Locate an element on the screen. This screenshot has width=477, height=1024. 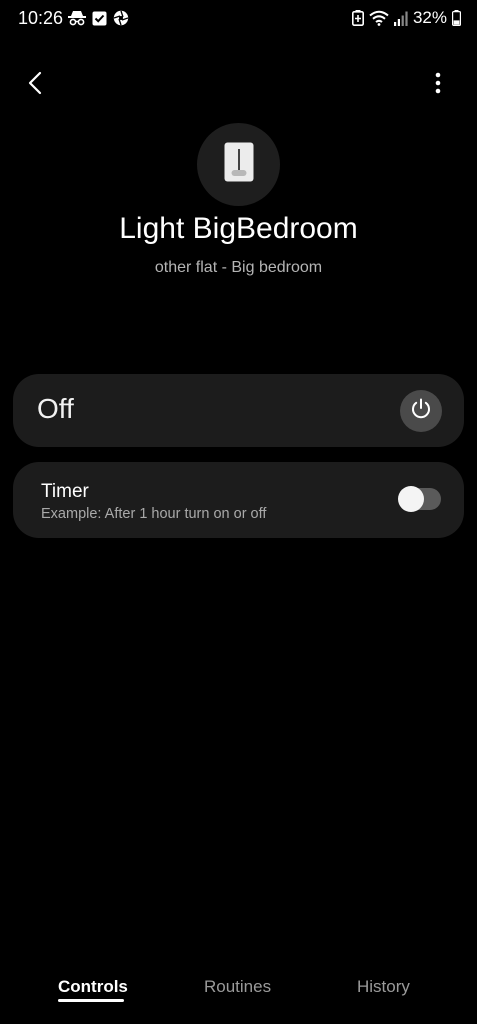
status-bar: 10:26 32% is located at coordinates (238, 19).